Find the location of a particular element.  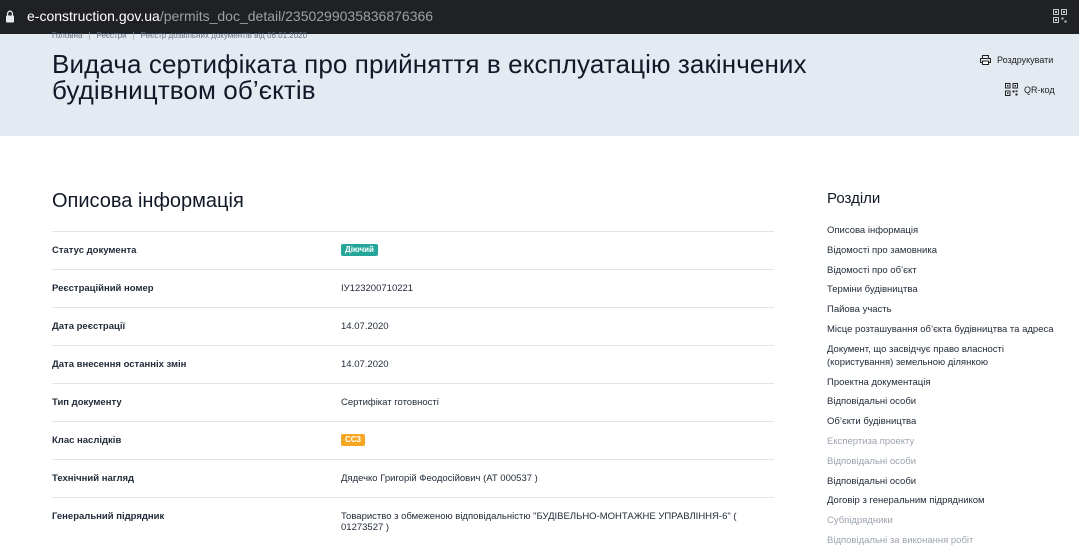

row-label: Статус документа is located at coordinates (94, 250).